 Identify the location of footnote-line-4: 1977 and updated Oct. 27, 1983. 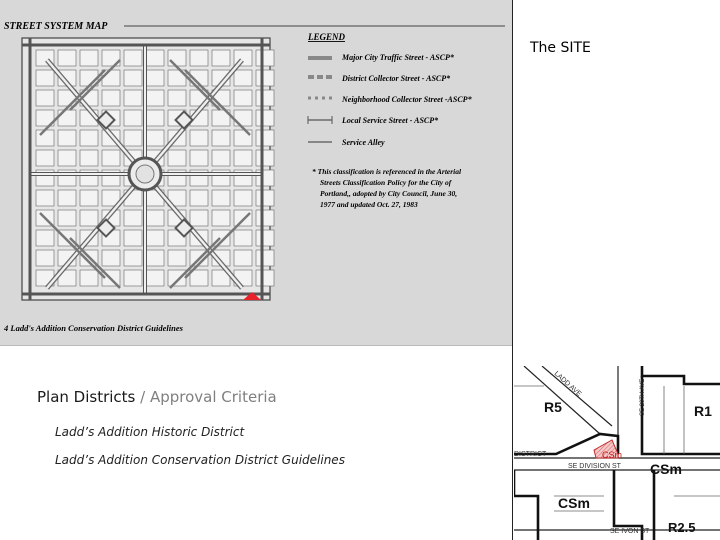
(369, 204).